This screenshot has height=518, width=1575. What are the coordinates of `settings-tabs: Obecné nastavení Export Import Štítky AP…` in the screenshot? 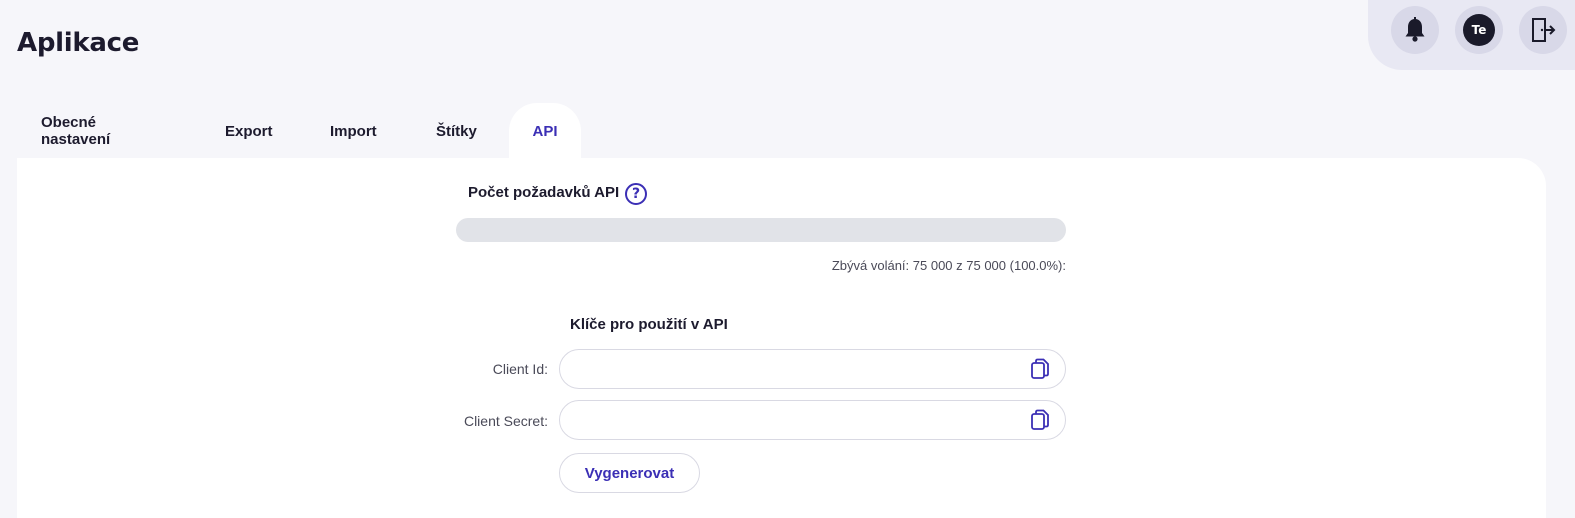 It's located at (299, 131).